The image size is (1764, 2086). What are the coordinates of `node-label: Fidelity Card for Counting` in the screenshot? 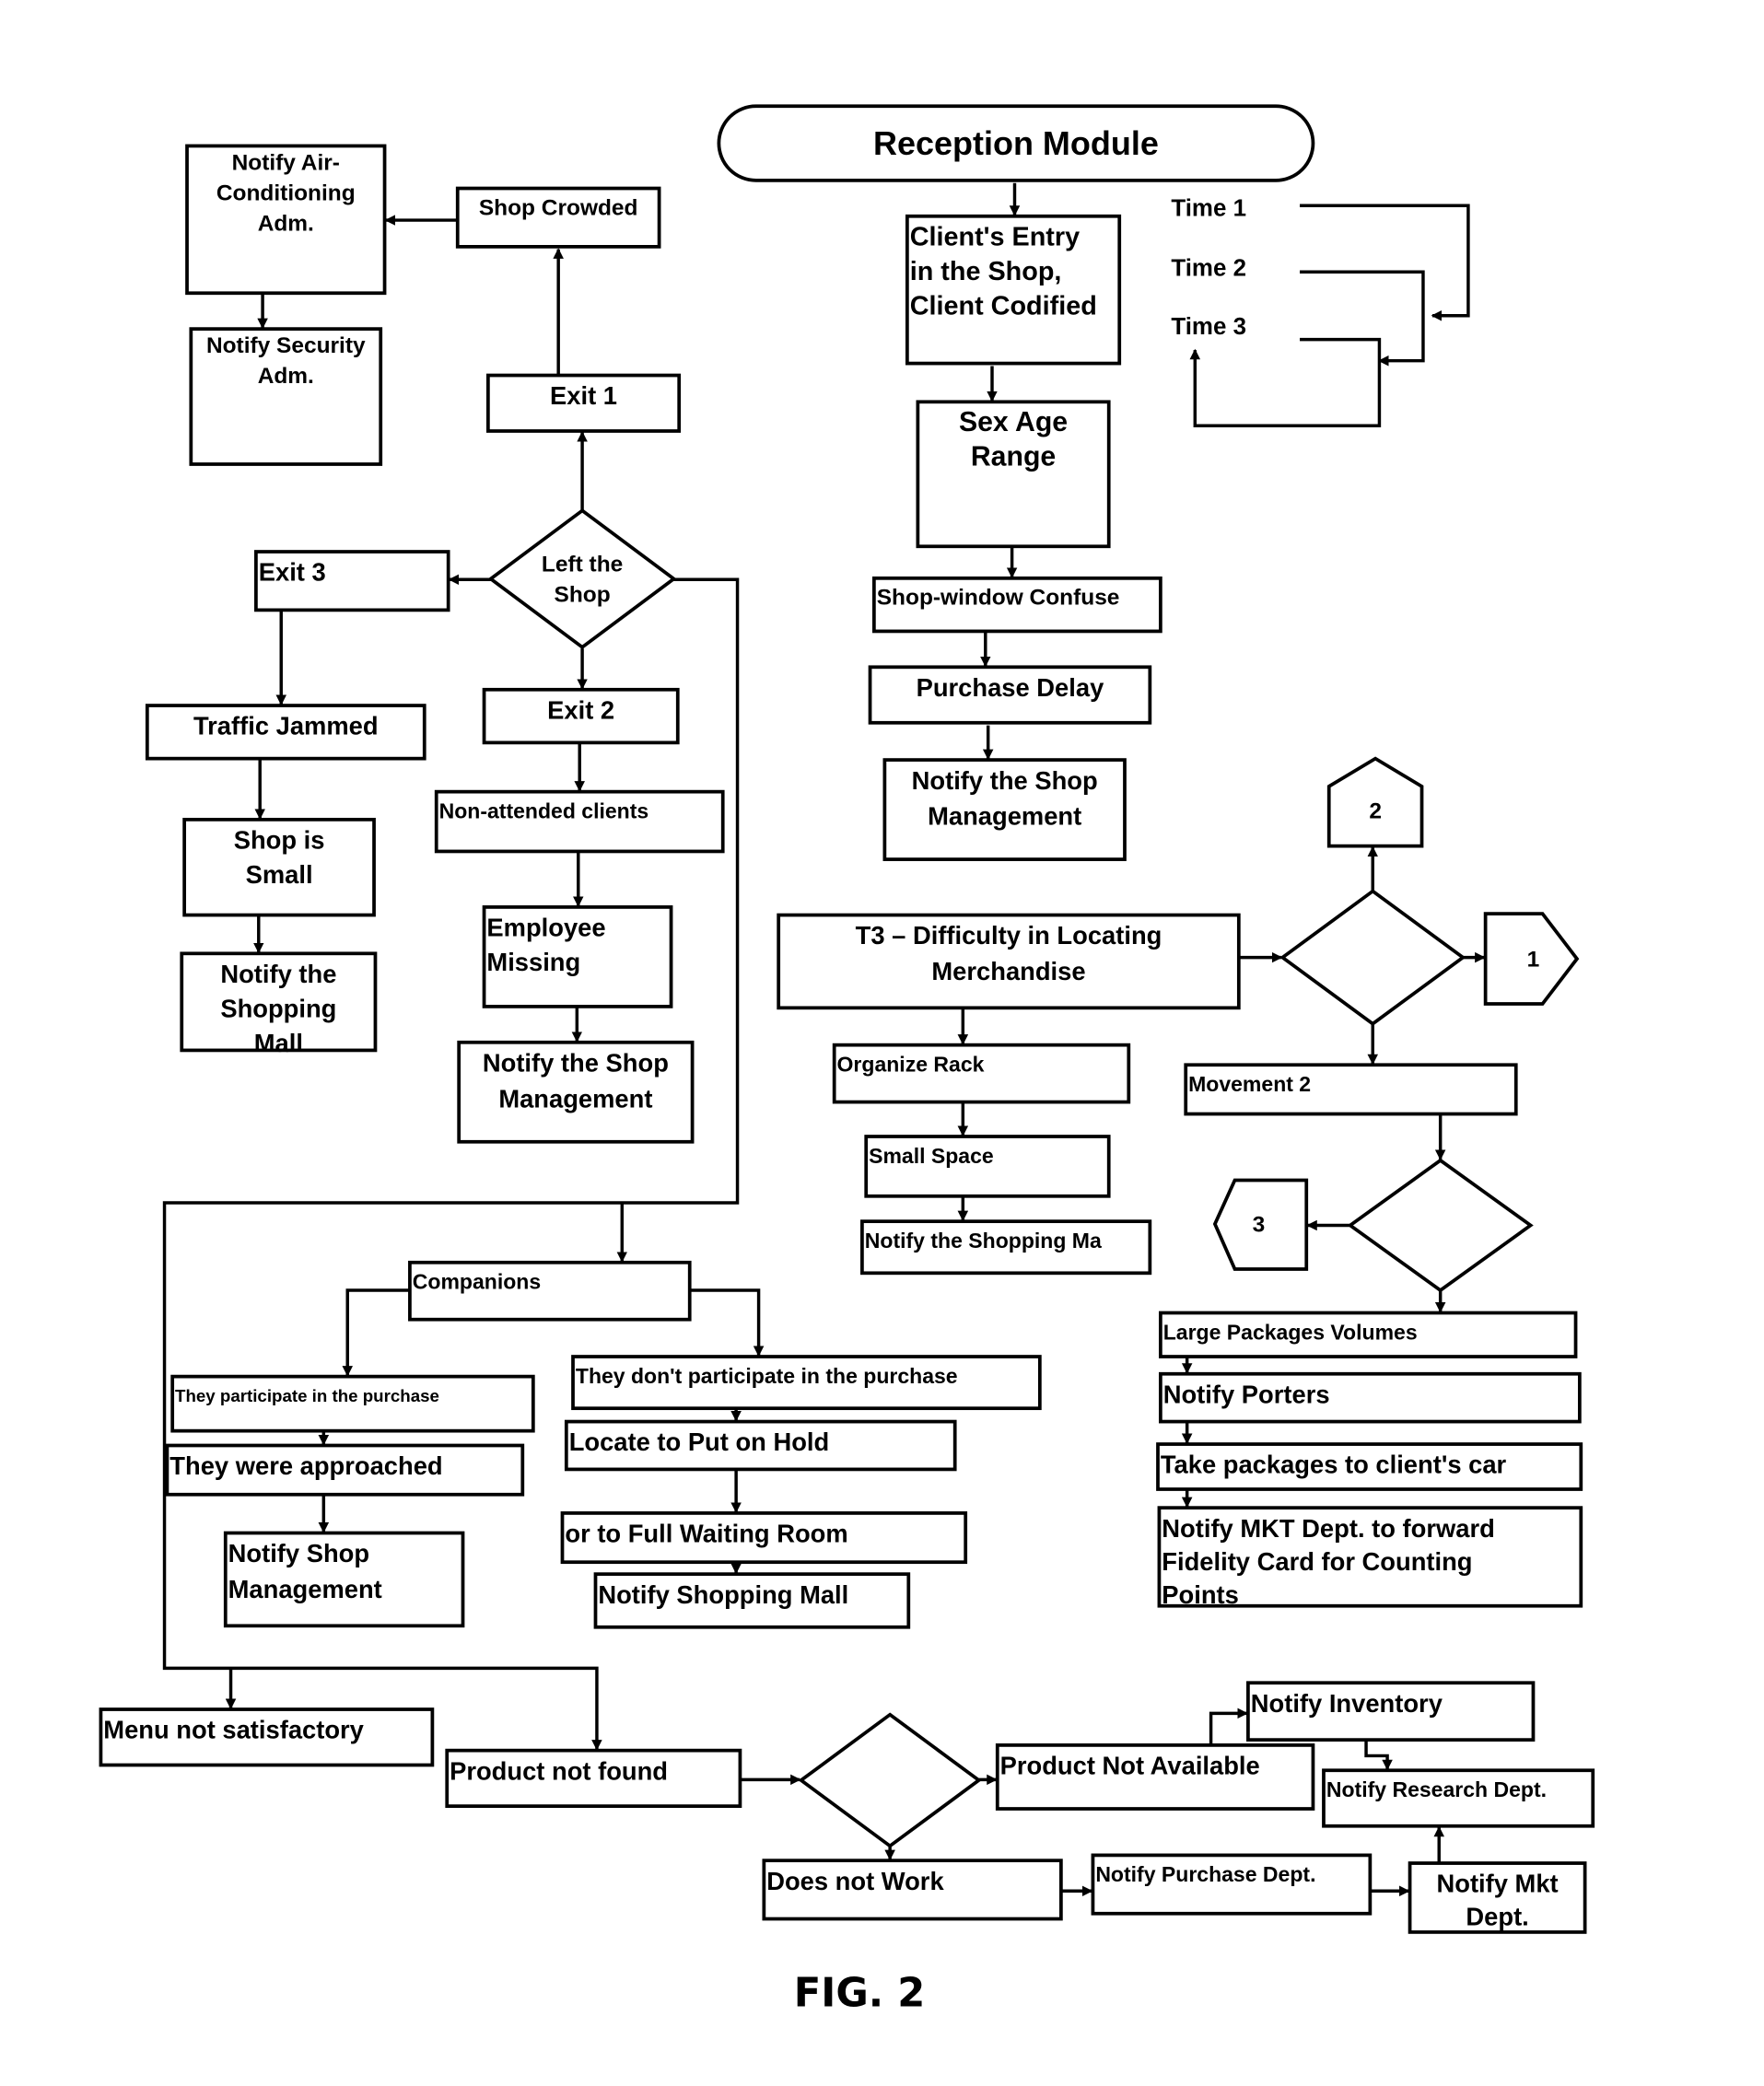 It's located at (1317, 1561).